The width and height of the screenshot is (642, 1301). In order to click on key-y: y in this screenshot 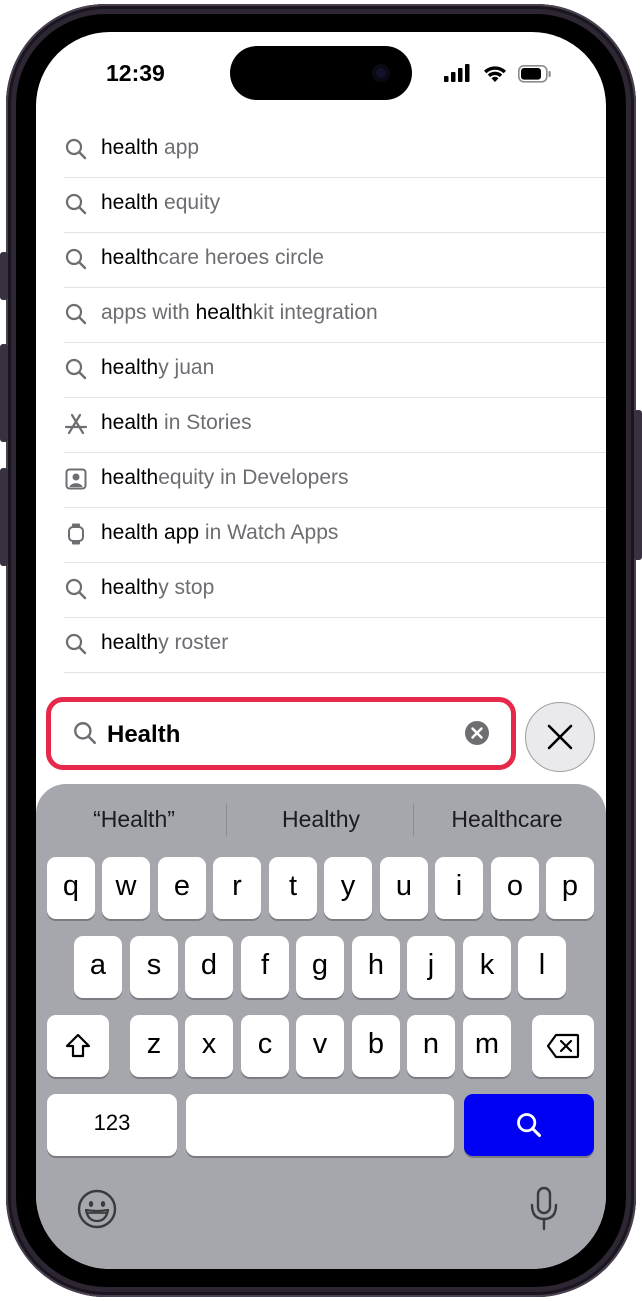, I will do `click(348, 888)`.